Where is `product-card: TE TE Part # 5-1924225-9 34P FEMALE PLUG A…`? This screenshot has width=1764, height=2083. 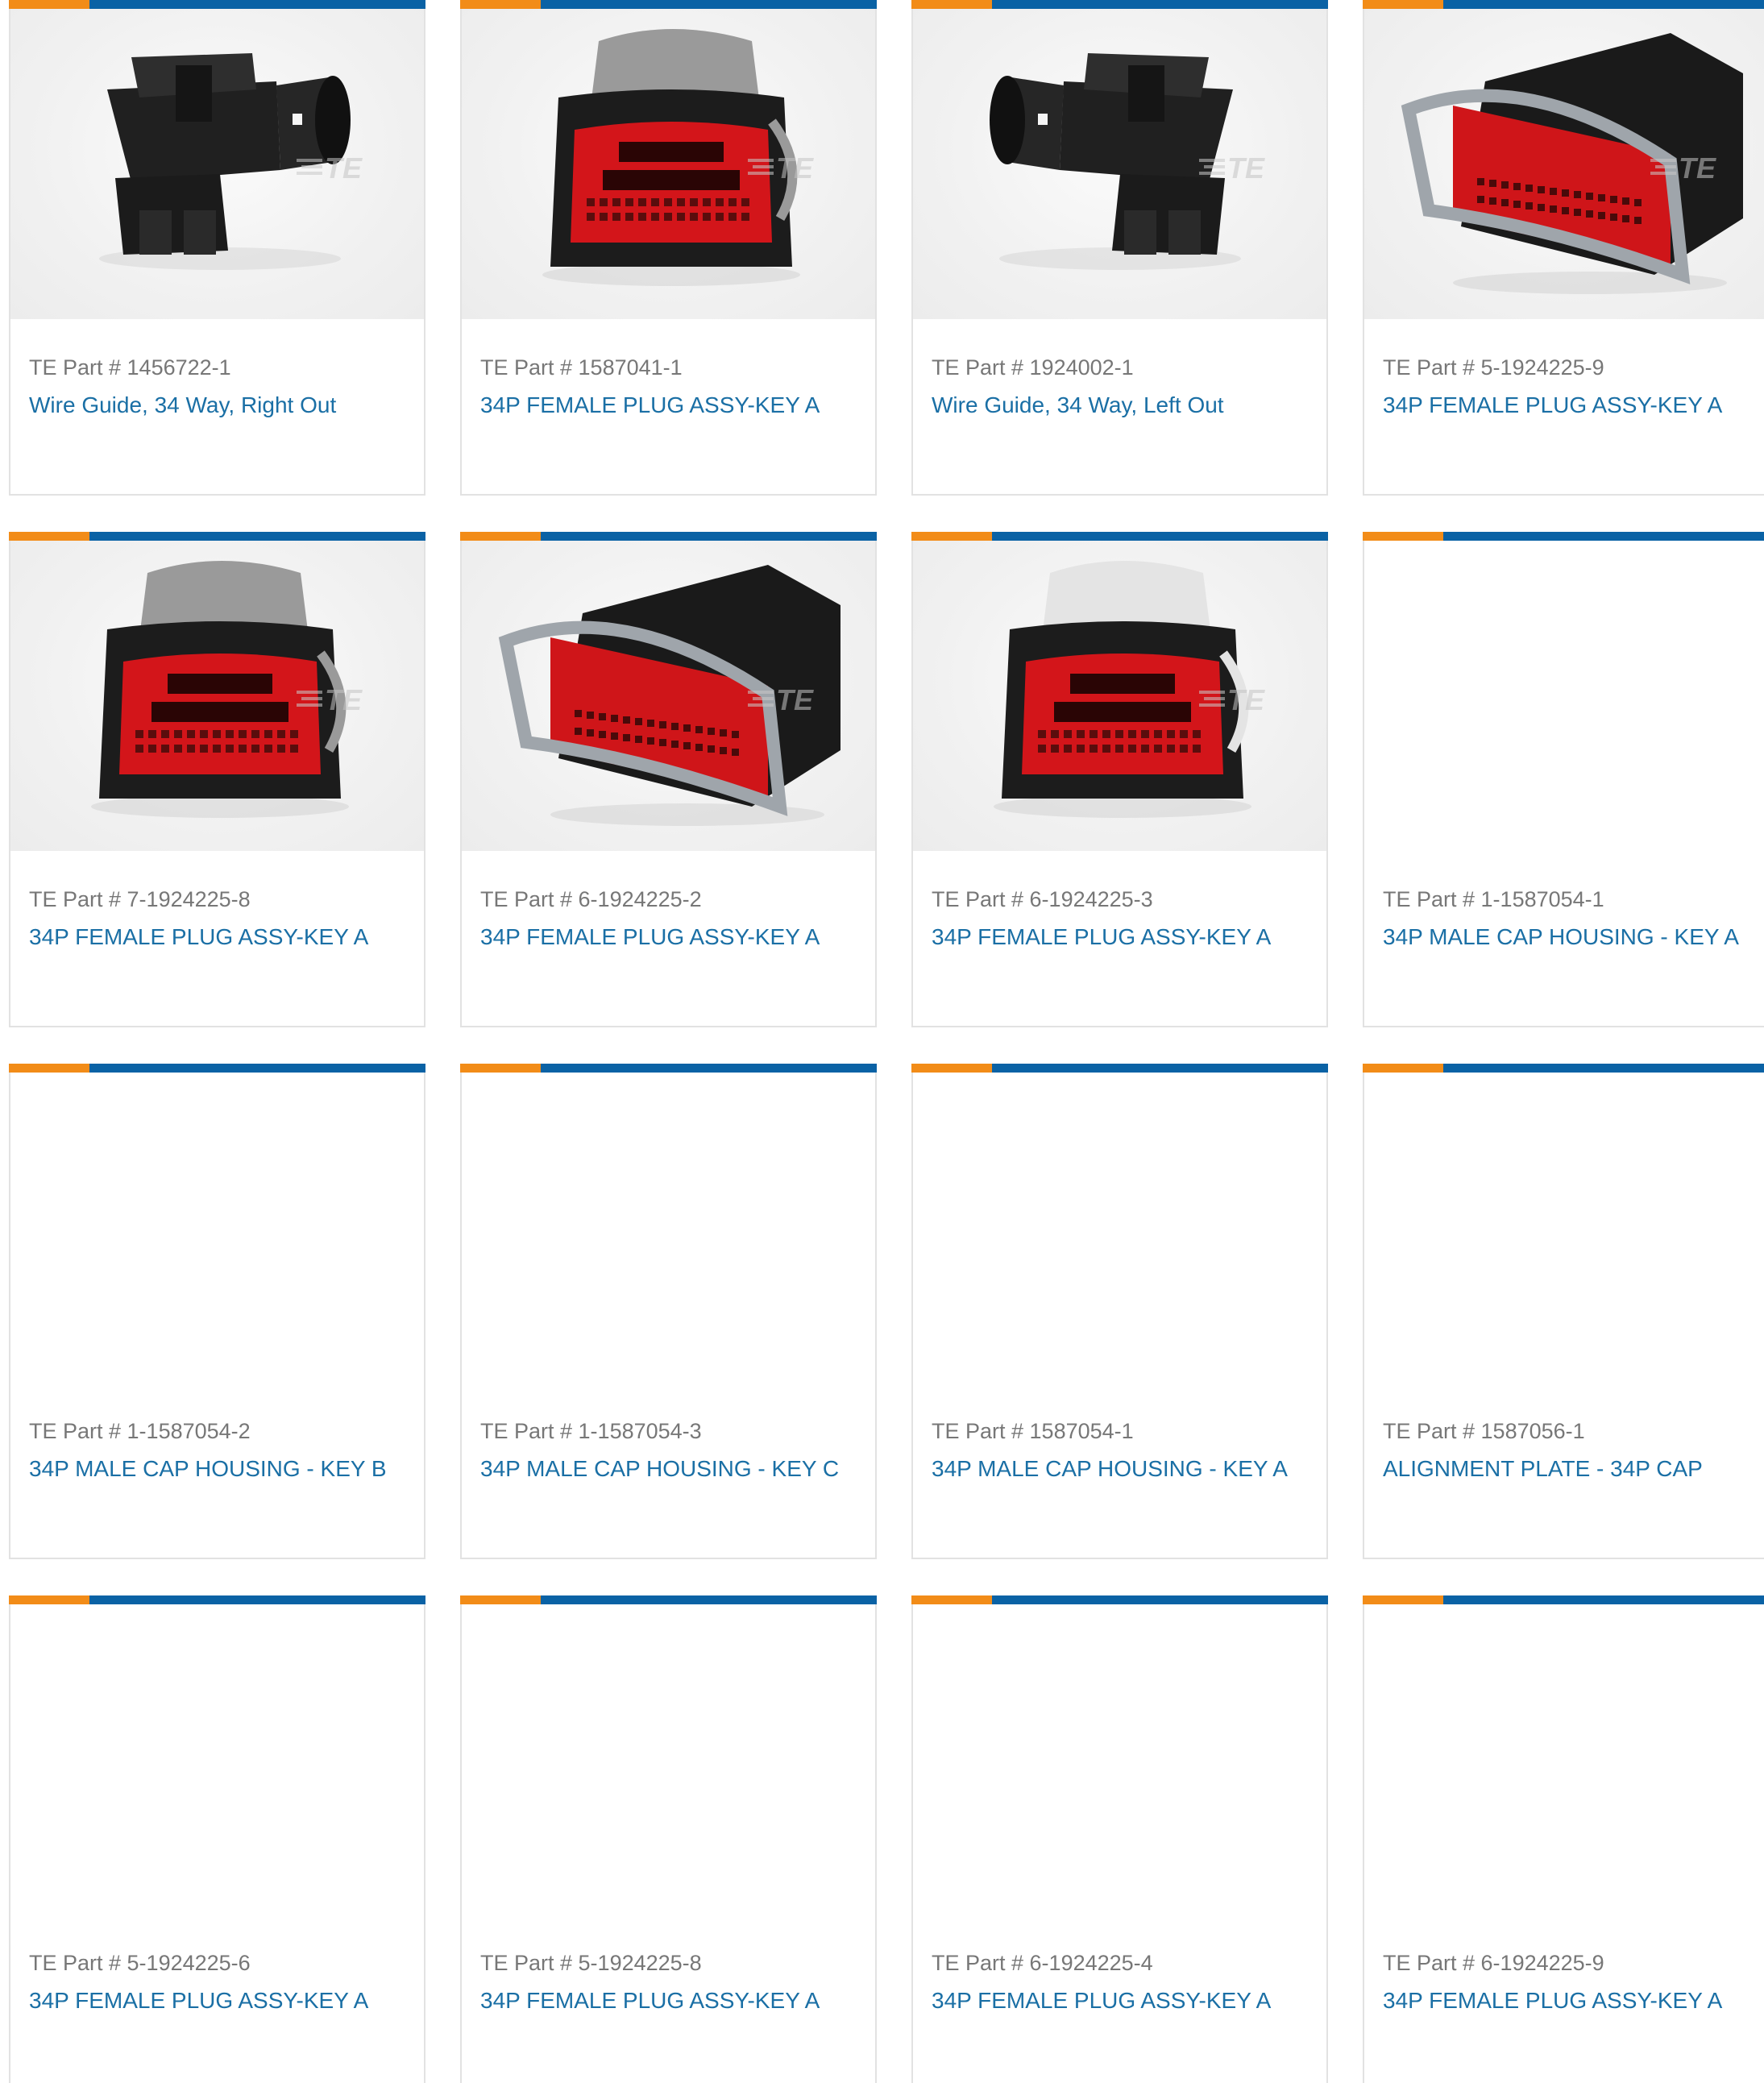 product-card: TE TE Part # 5-1924225-9 34P FEMALE PLUG A… is located at coordinates (1563, 248).